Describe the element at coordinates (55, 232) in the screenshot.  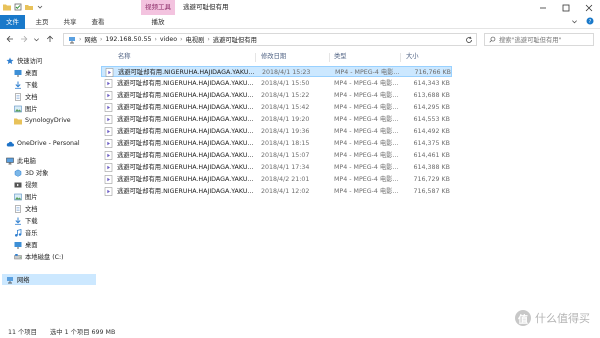
I see `sidebar-item-music: 音乐` at that location.